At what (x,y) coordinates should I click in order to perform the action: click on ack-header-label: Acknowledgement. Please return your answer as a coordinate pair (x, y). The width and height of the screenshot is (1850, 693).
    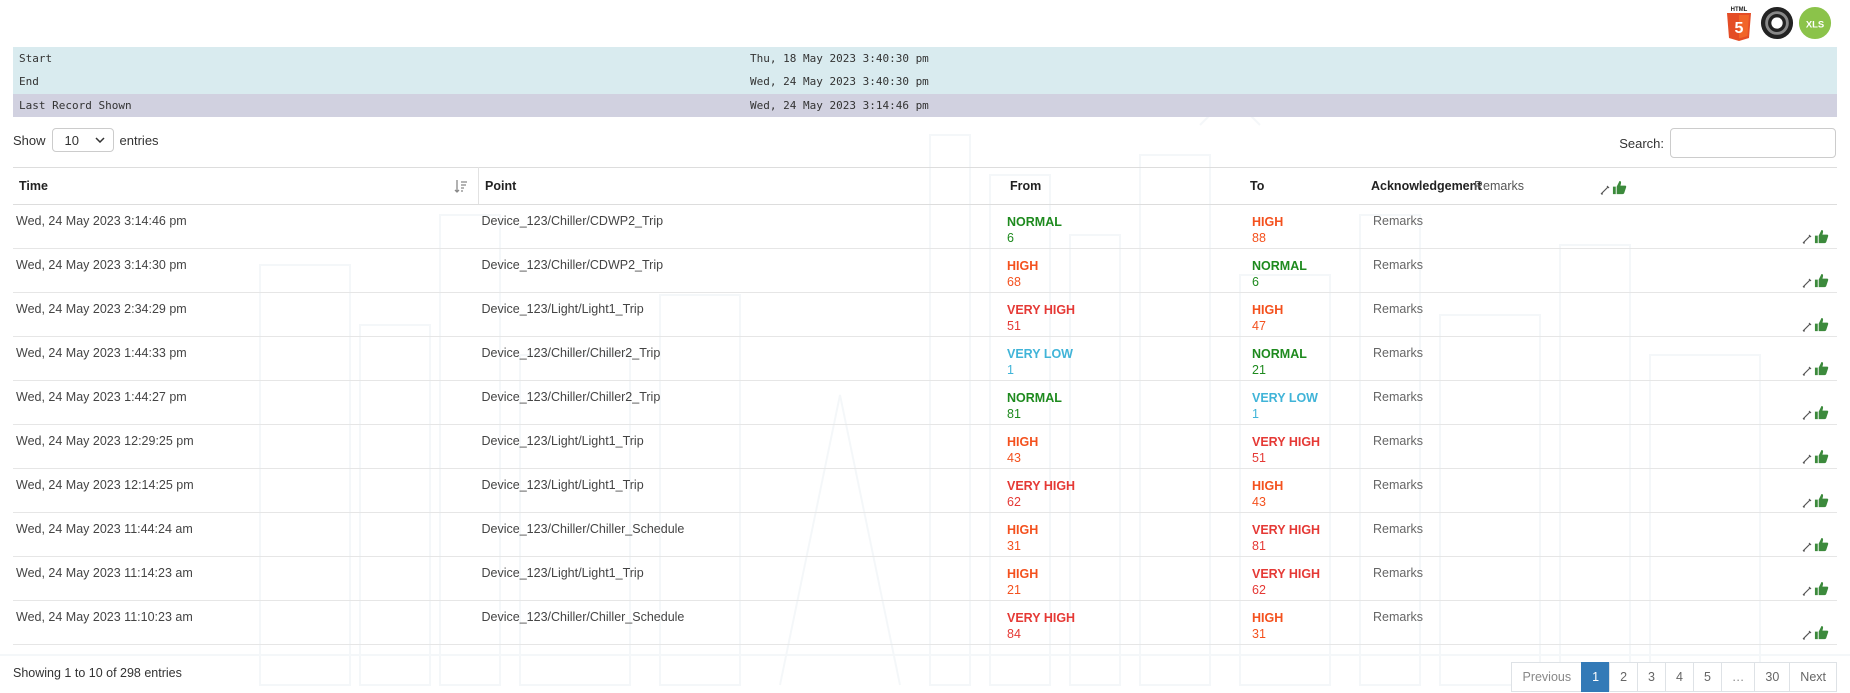
    Looking at the image, I should click on (1426, 186).